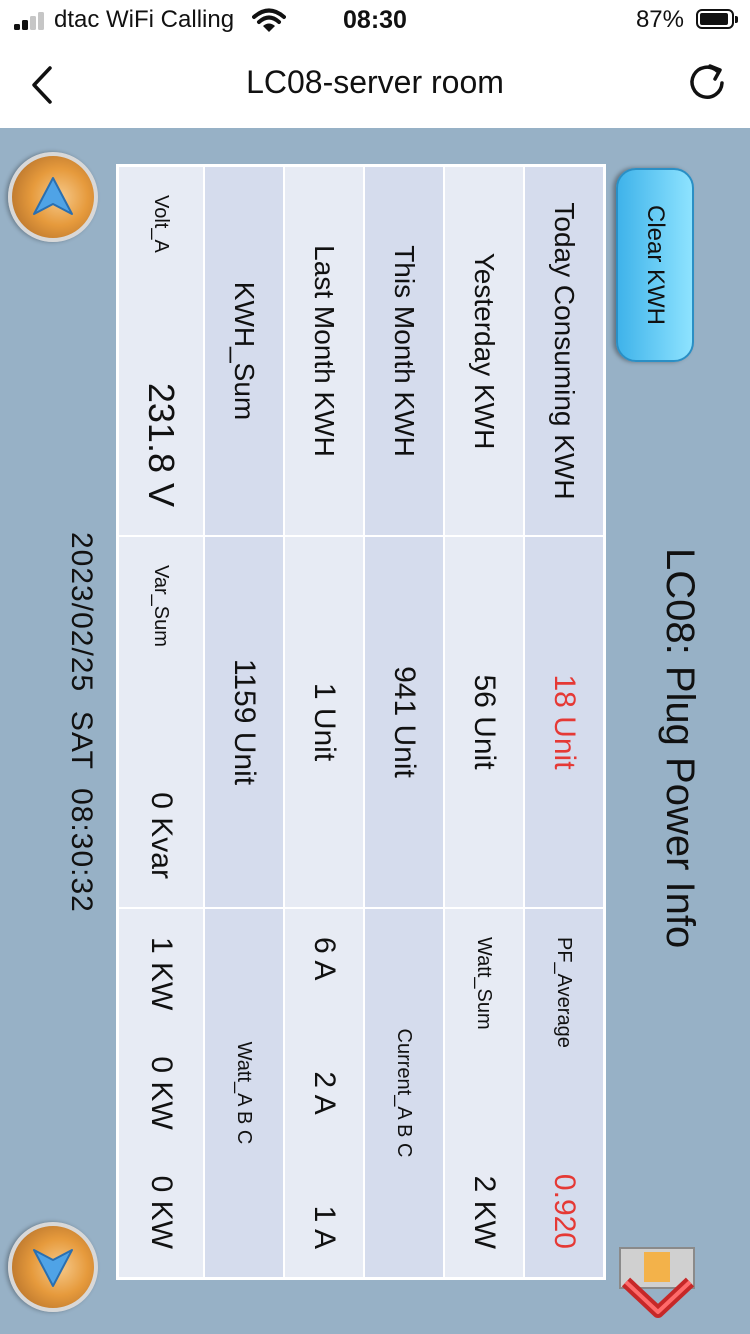 The width and height of the screenshot is (750, 1334). I want to click on pf-average-value: 0.920, so click(564, 1211).